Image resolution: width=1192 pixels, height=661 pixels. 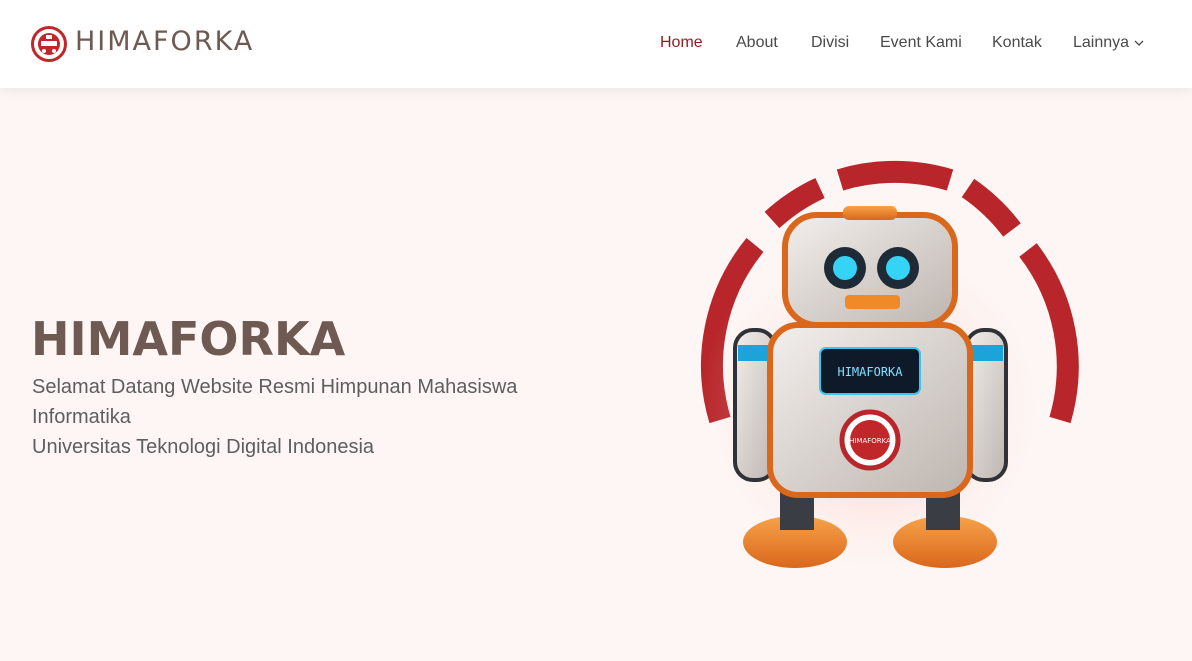 What do you see at coordinates (188, 339) in the screenshot?
I see `hero-title: HIMAFORKA` at bounding box center [188, 339].